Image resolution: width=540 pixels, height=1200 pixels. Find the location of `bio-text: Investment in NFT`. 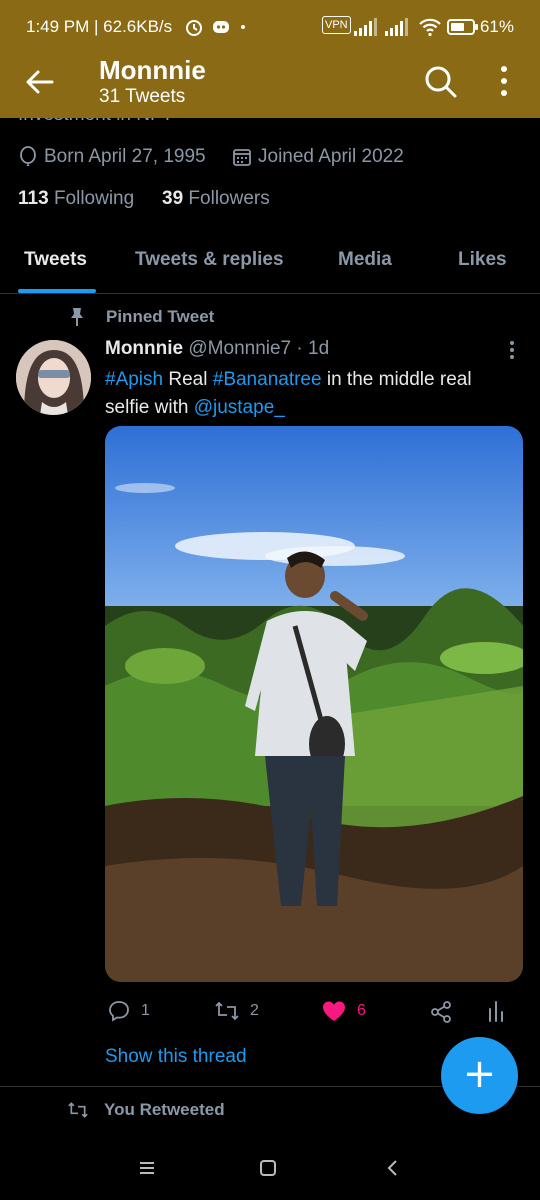

bio-text: Investment in NFT is located at coordinates (168, 122).